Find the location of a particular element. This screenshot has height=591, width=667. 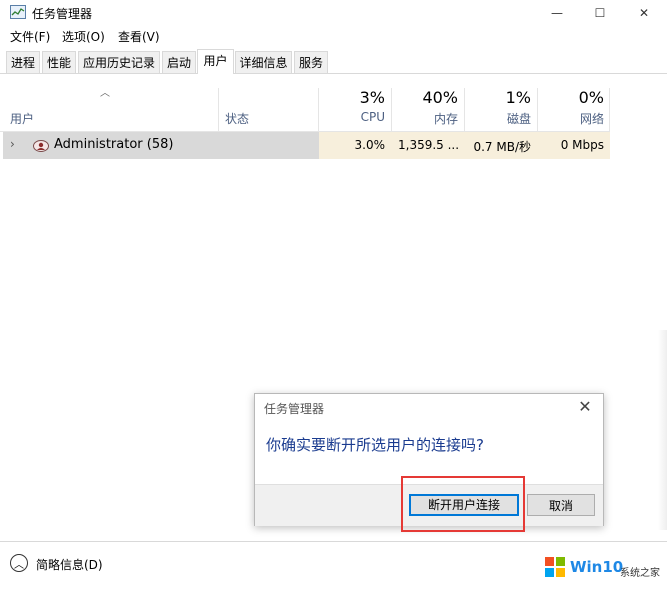

window-title: 任务管理器 is located at coordinates (62, 14).